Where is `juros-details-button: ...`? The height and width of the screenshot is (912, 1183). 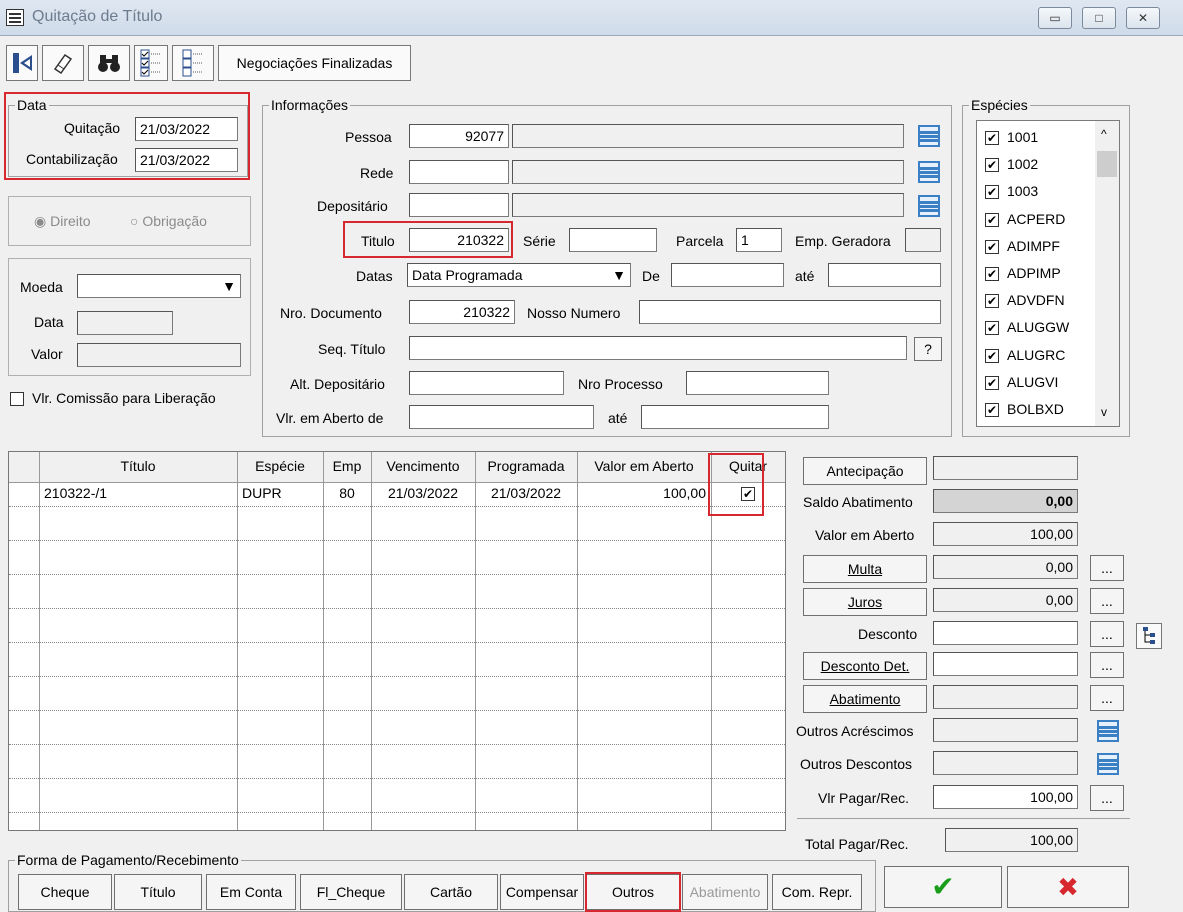 juros-details-button: ... is located at coordinates (1107, 601).